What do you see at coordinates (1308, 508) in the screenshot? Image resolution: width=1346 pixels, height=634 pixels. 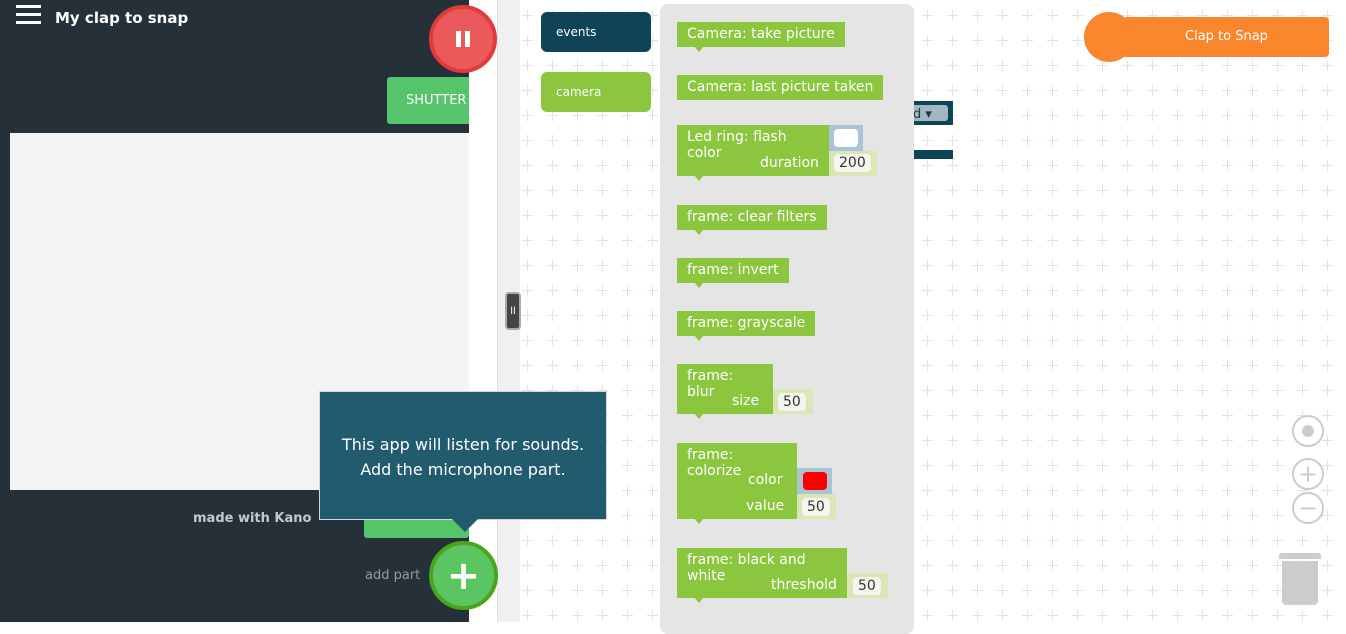 I see `zoom-out-icon: −` at bounding box center [1308, 508].